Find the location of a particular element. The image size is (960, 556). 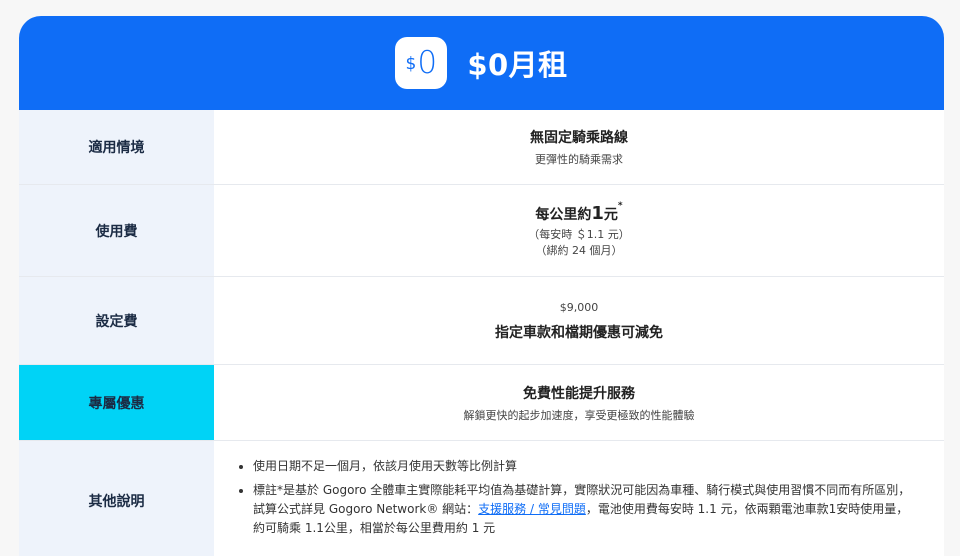

usage-sub: 更彈性的騎乘需求 is located at coordinates (579, 159).